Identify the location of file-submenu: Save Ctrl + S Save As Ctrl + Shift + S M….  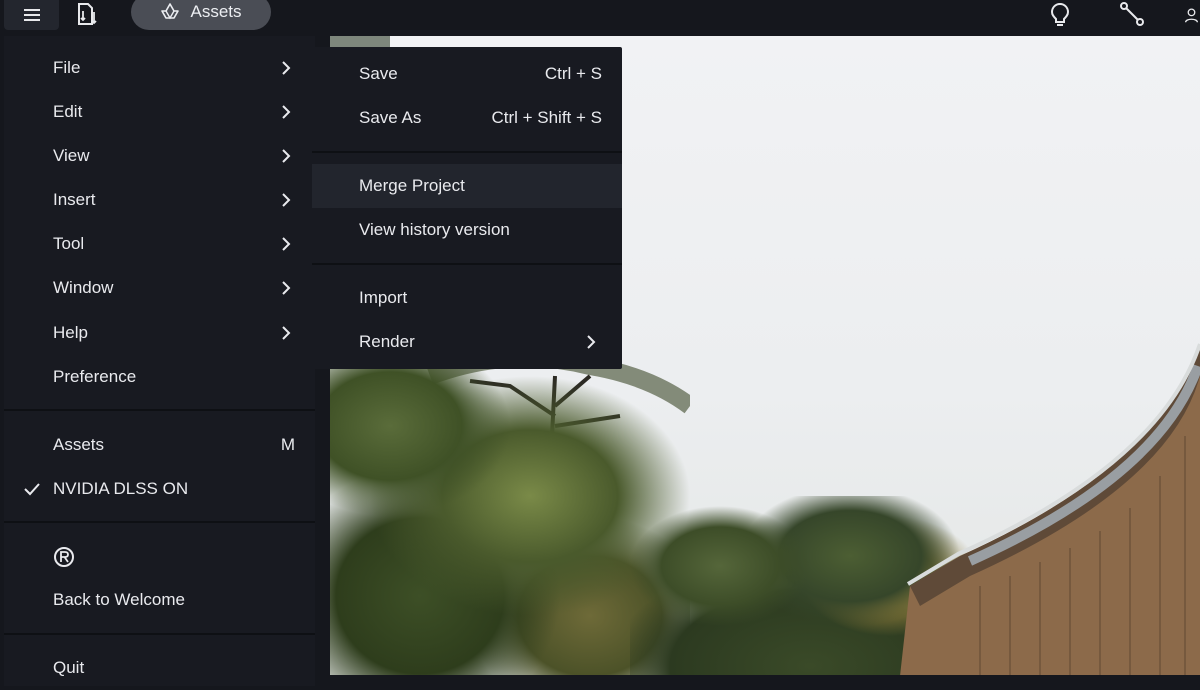
(467, 208).